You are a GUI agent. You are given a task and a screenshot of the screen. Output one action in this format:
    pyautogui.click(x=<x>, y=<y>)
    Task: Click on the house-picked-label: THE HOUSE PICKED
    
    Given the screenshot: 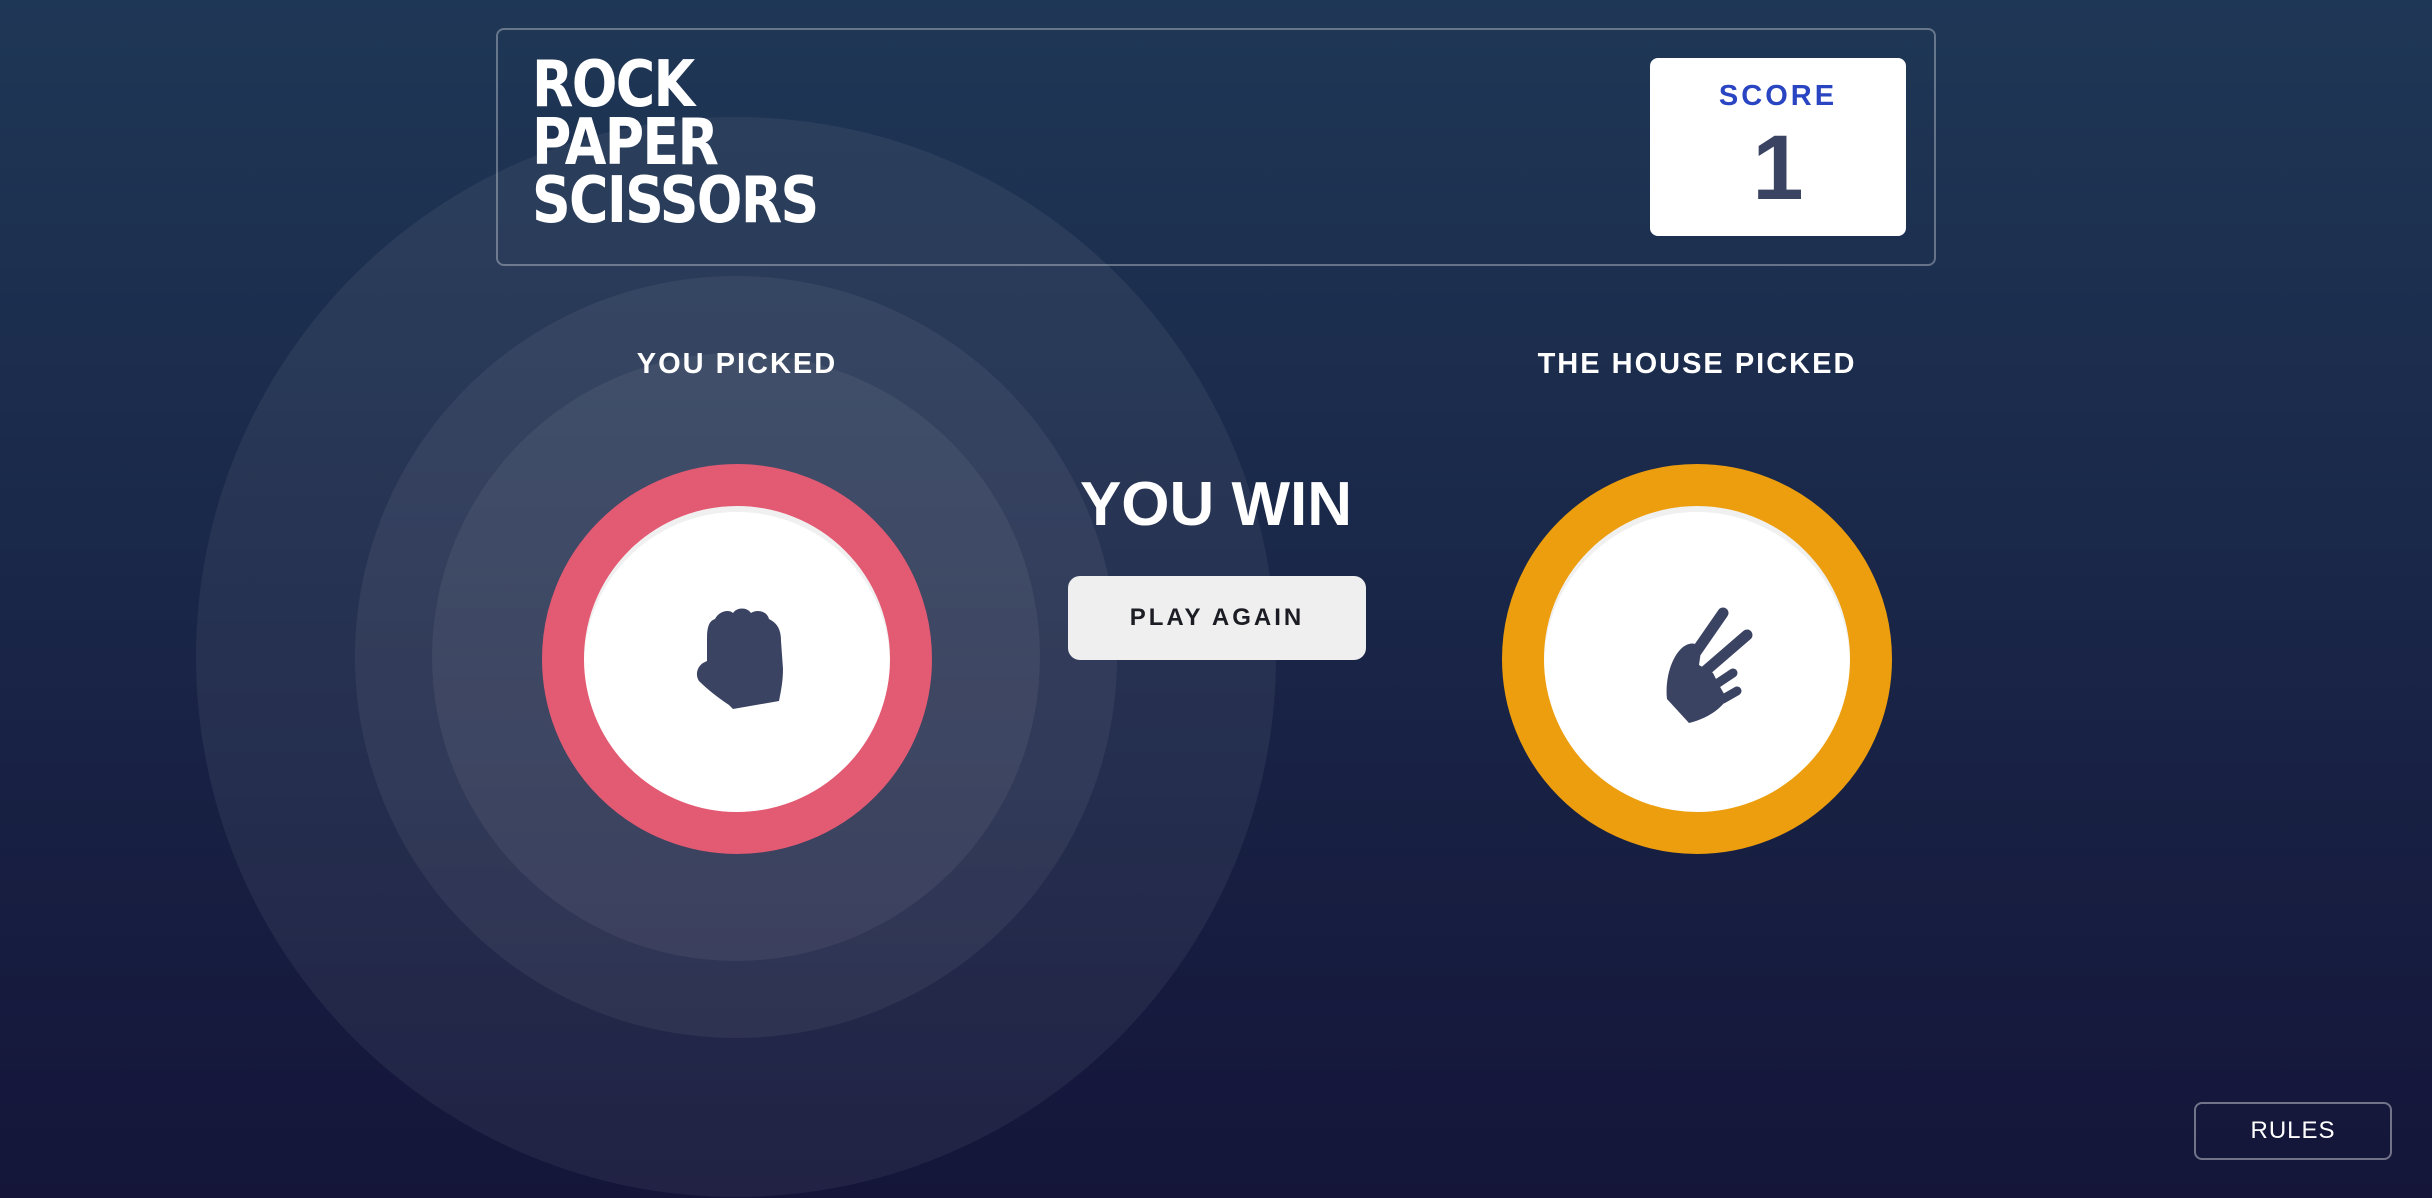 What is the action you would take?
    pyautogui.click(x=1697, y=364)
    